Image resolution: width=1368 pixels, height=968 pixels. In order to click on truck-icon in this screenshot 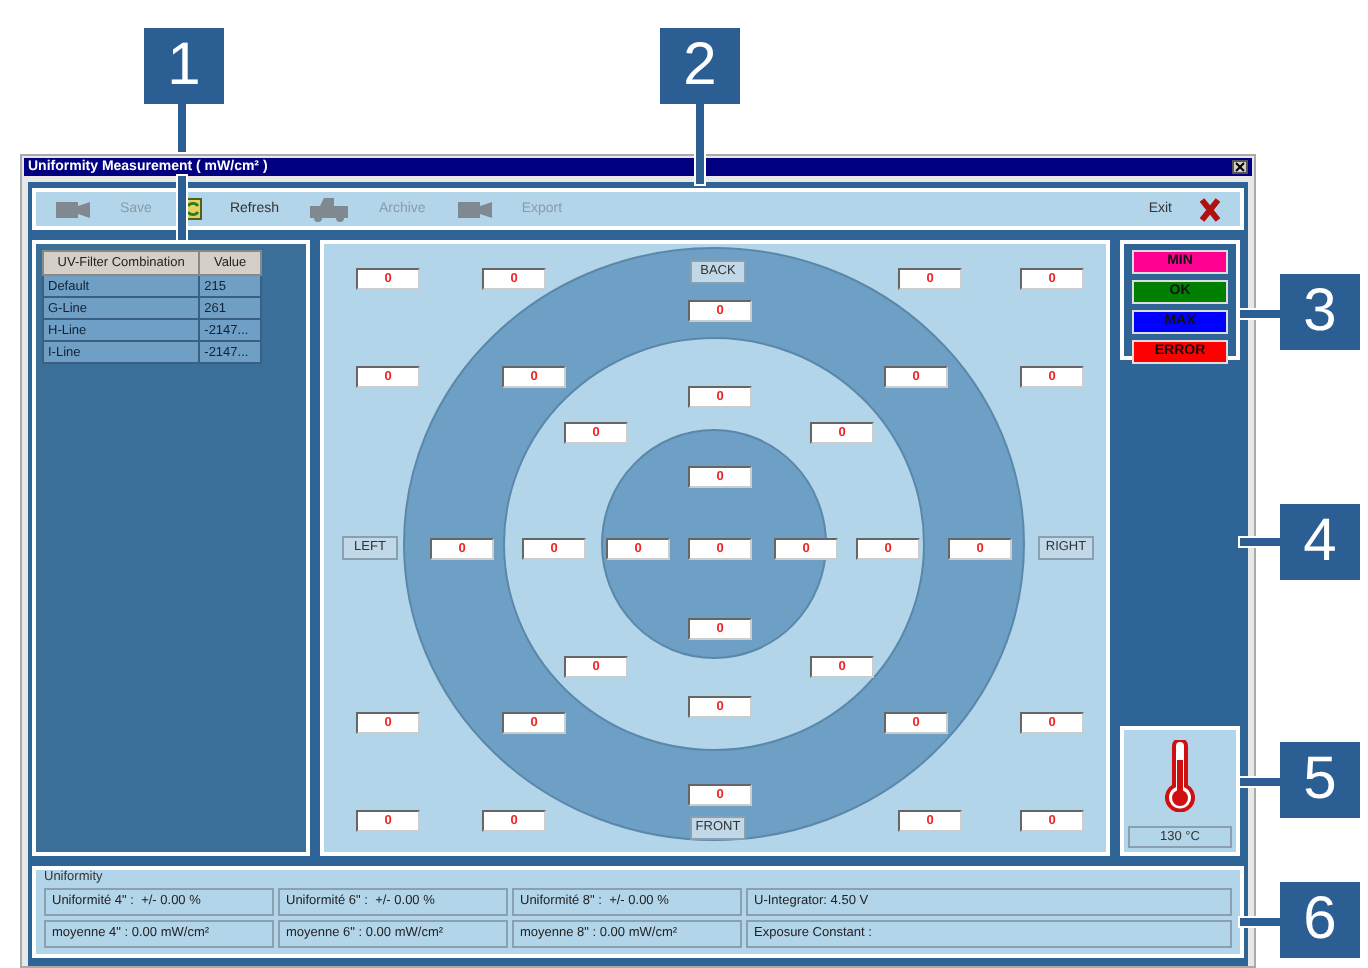, I will do `click(330, 209)`.